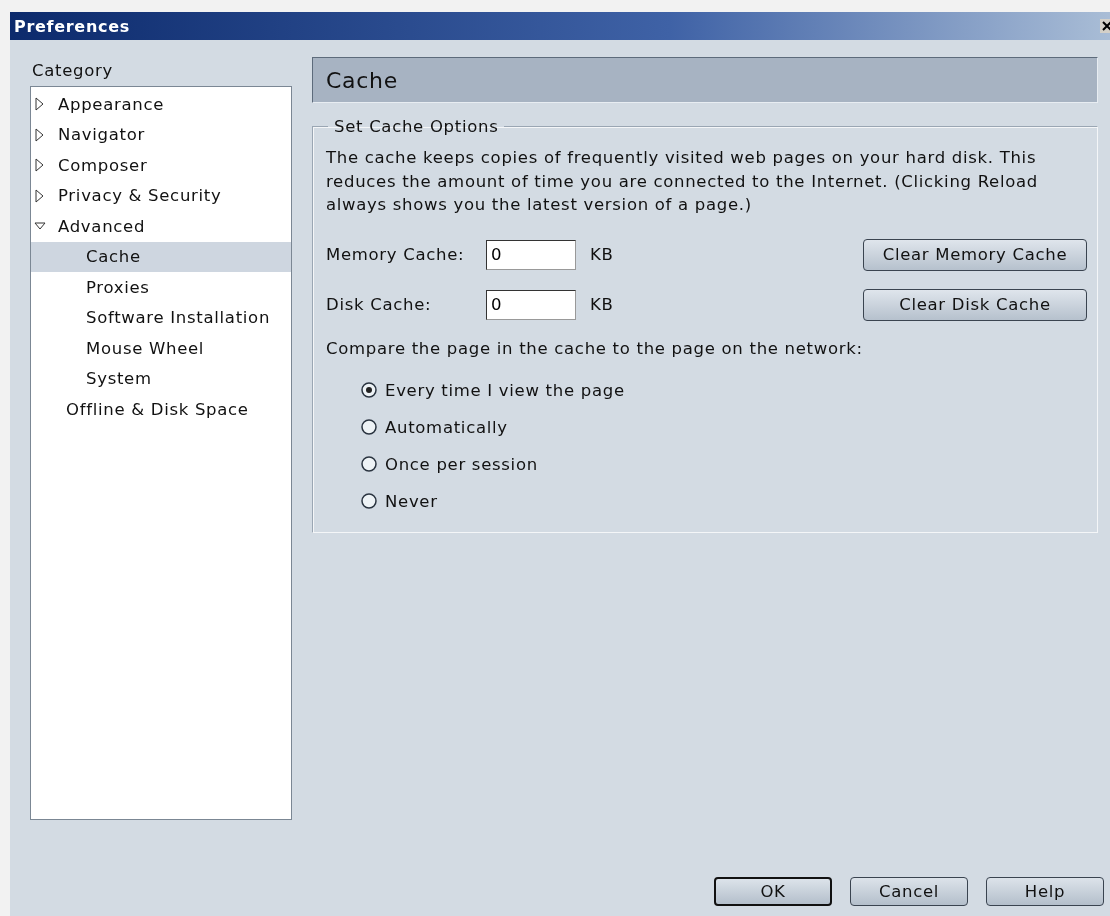 Image resolution: width=1110 pixels, height=916 pixels. Describe the element at coordinates (161, 195) in the screenshot. I see `tree-item: Privacy & Security` at that location.